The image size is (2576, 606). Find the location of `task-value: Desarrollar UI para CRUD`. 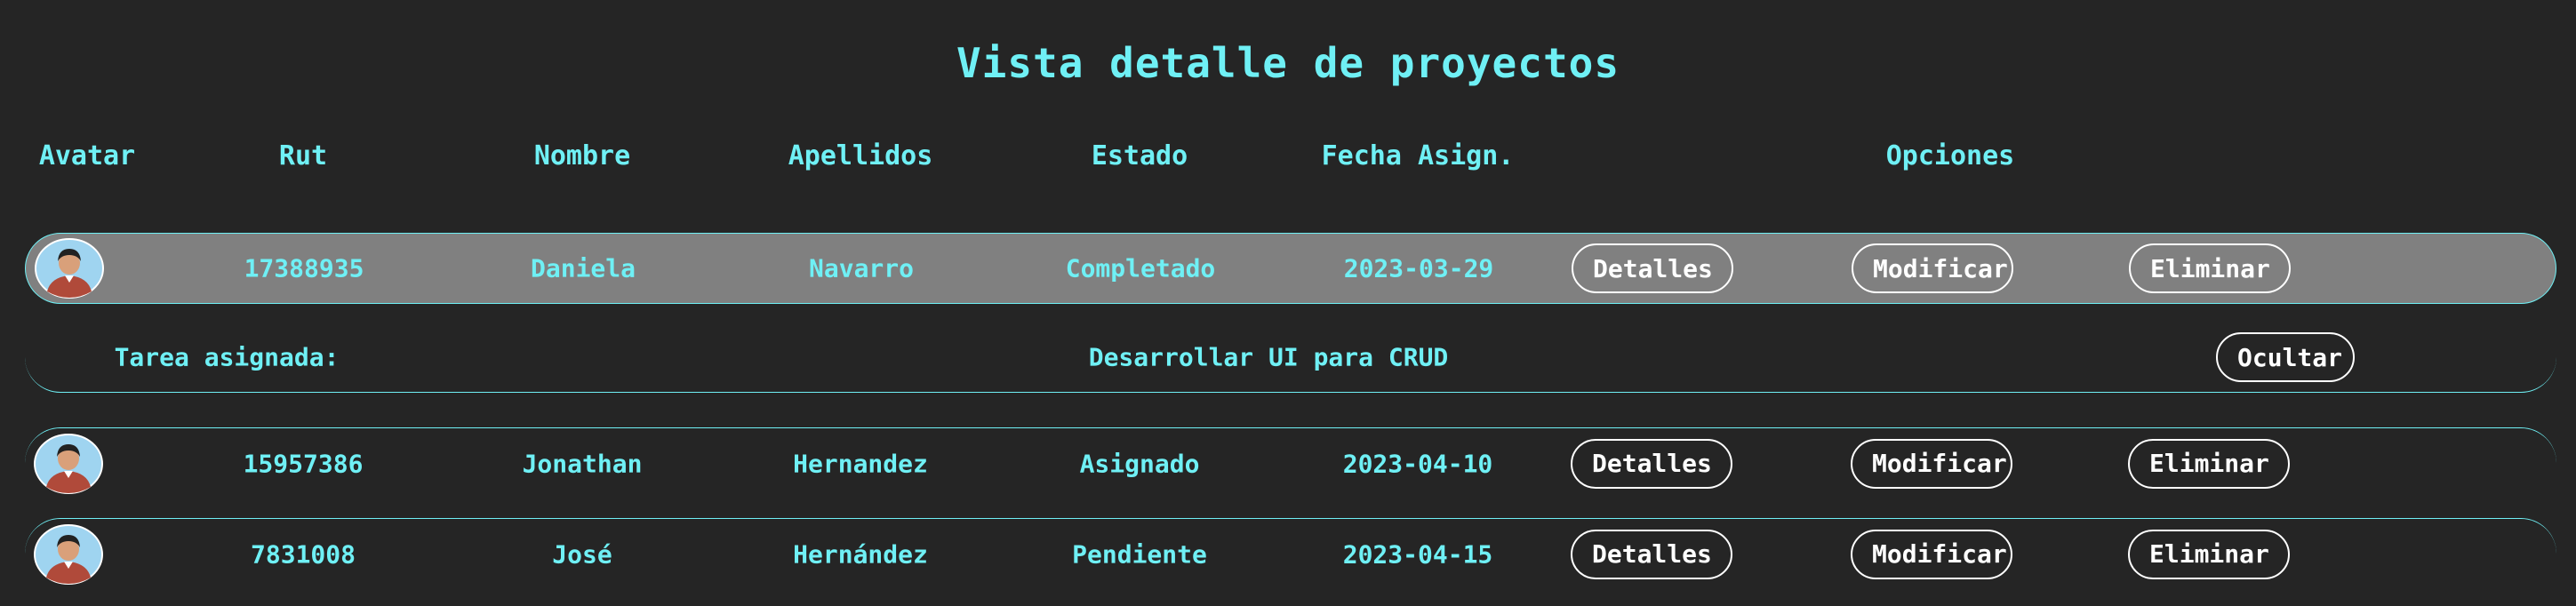

task-value: Desarrollar UI para CRUD is located at coordinates (1268, 357).